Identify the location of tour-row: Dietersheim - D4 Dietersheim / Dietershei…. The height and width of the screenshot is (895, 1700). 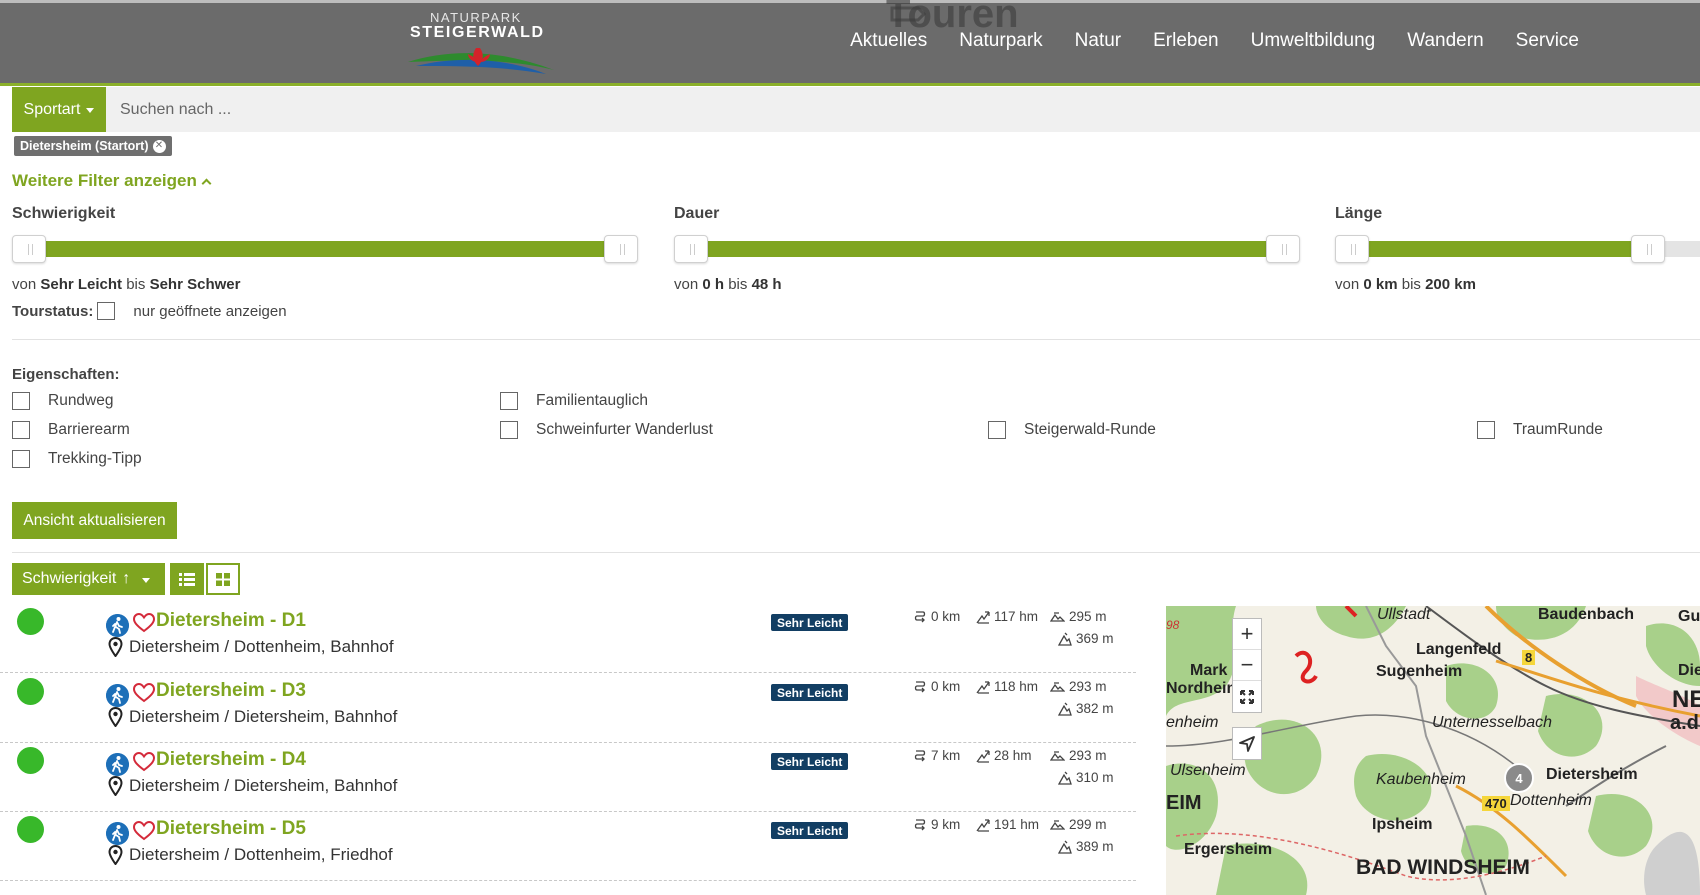
(568, 777).